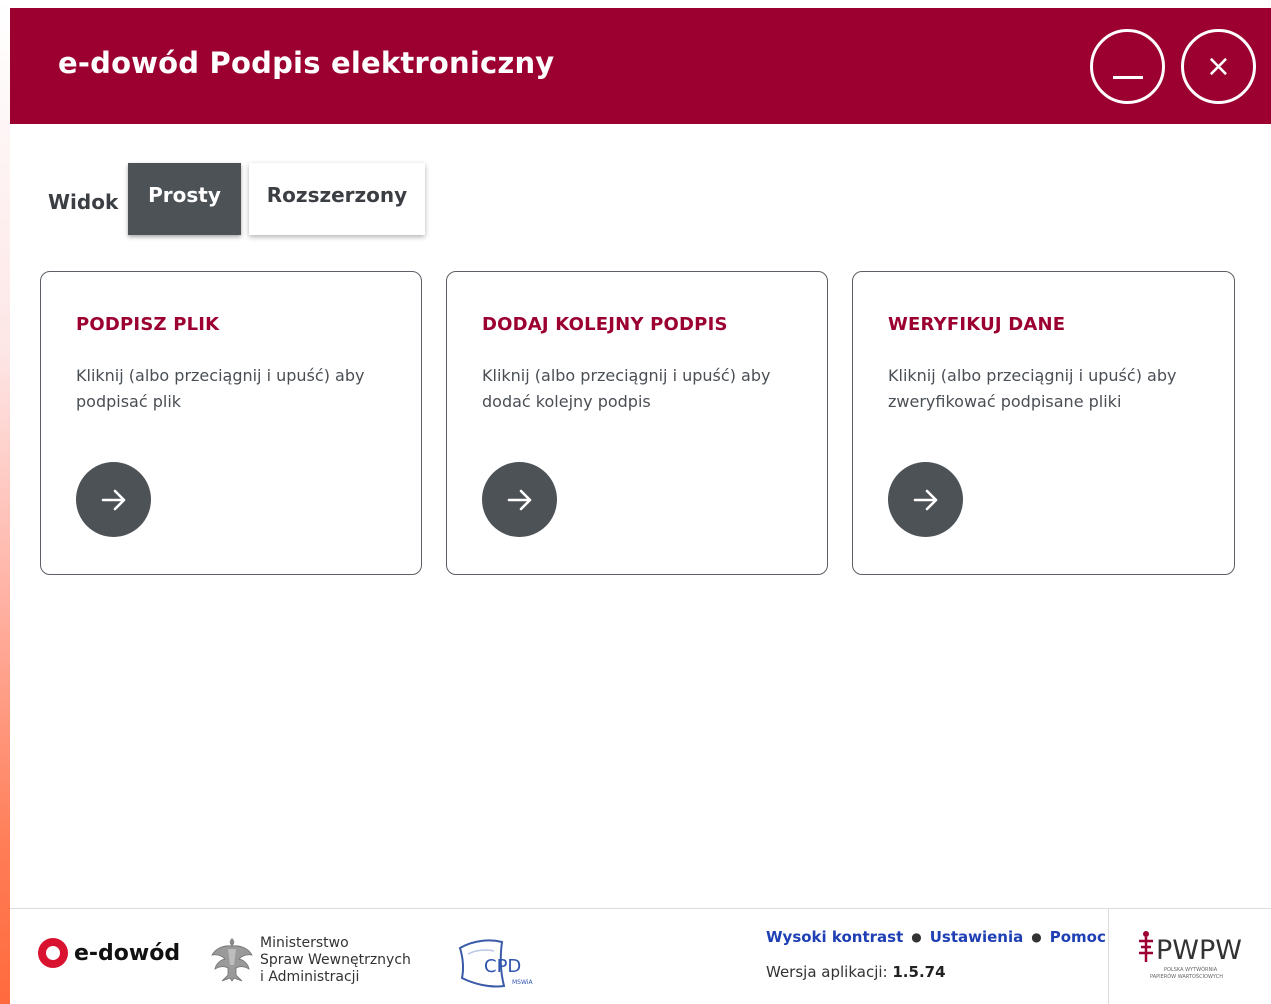  Describe the element at coordinates (304, 943) in the screenshot. I see `mswia-line: Ministerstwo` at that location.